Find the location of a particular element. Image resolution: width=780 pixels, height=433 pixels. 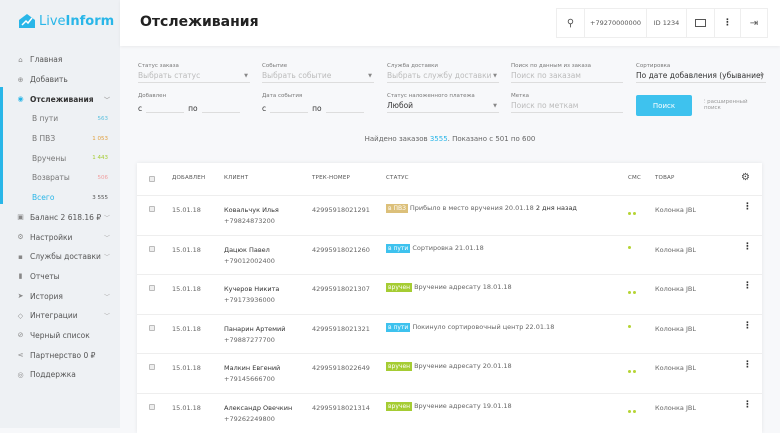

event-to-input is located at coordinates (344, 106).